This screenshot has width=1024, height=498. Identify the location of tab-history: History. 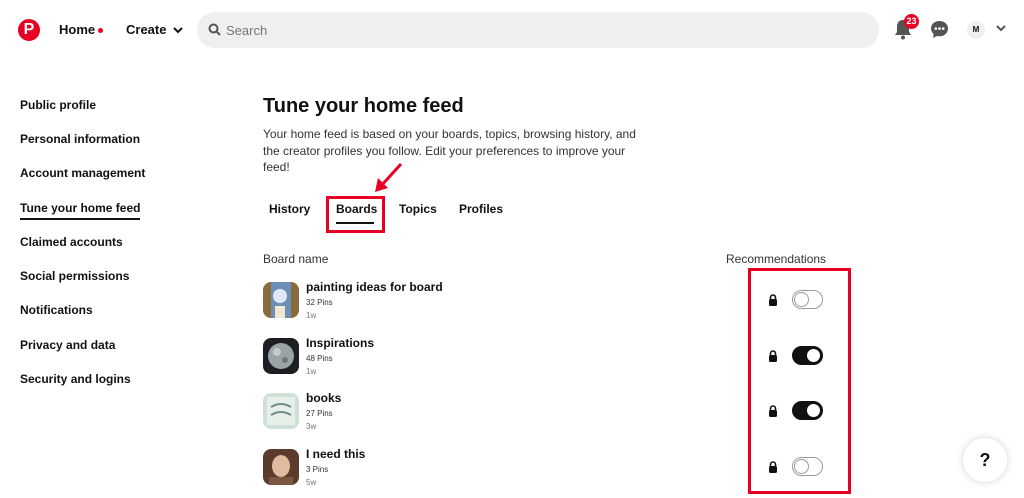
(289, 209).